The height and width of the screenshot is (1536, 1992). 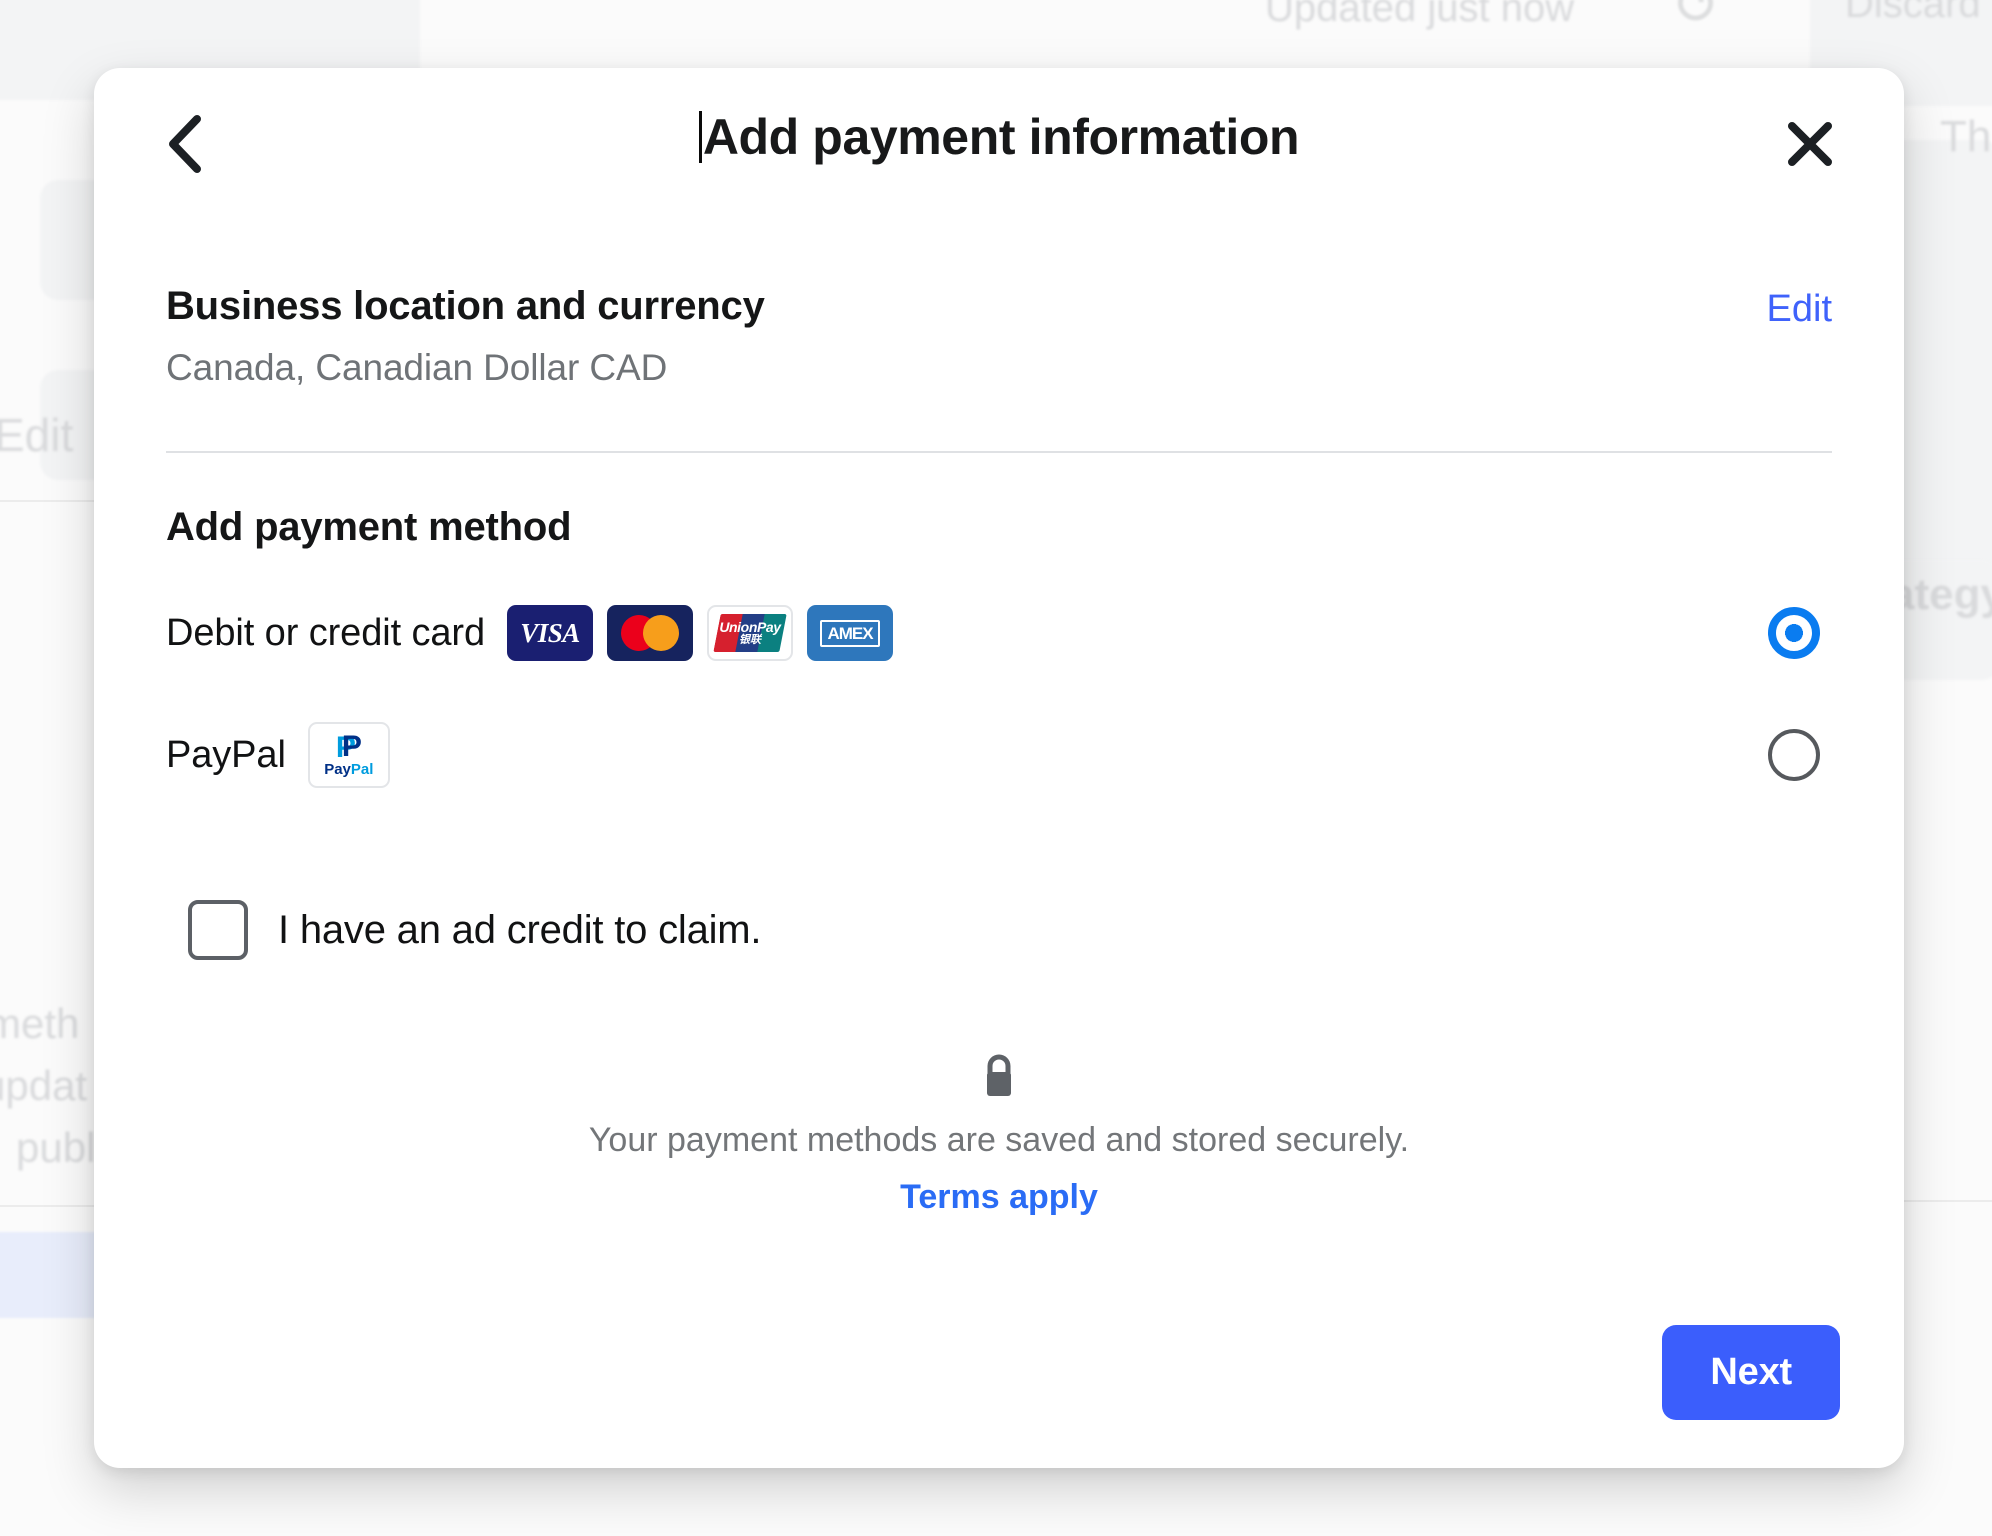 I want to click on background-text-fragment: updat, so click(x=44, y=1085).